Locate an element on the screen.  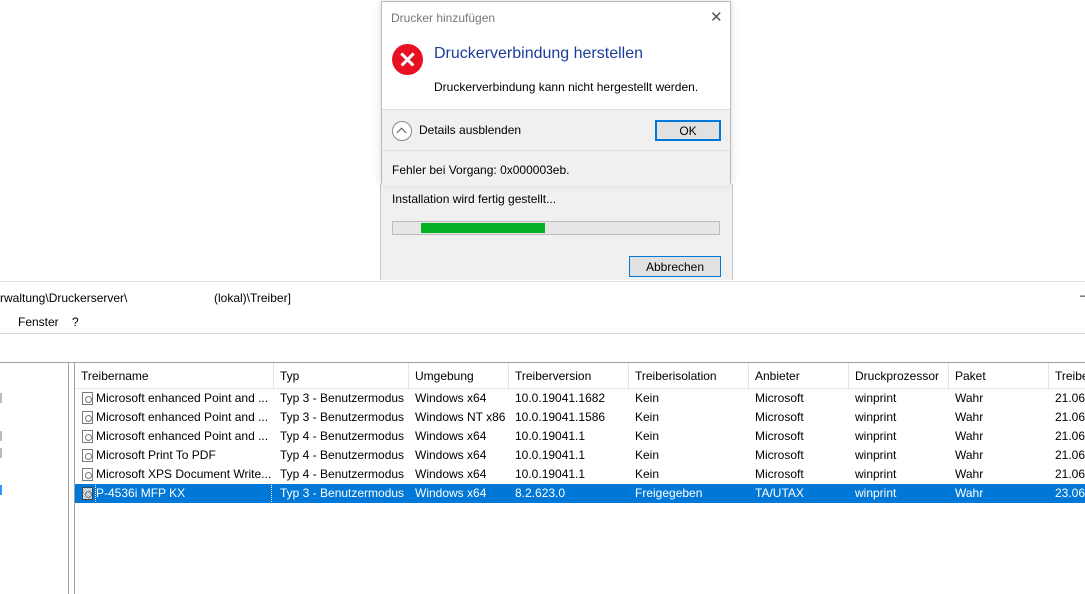
console-path-right: (lokal)\Treiber] is located at coordinates (252, 298).